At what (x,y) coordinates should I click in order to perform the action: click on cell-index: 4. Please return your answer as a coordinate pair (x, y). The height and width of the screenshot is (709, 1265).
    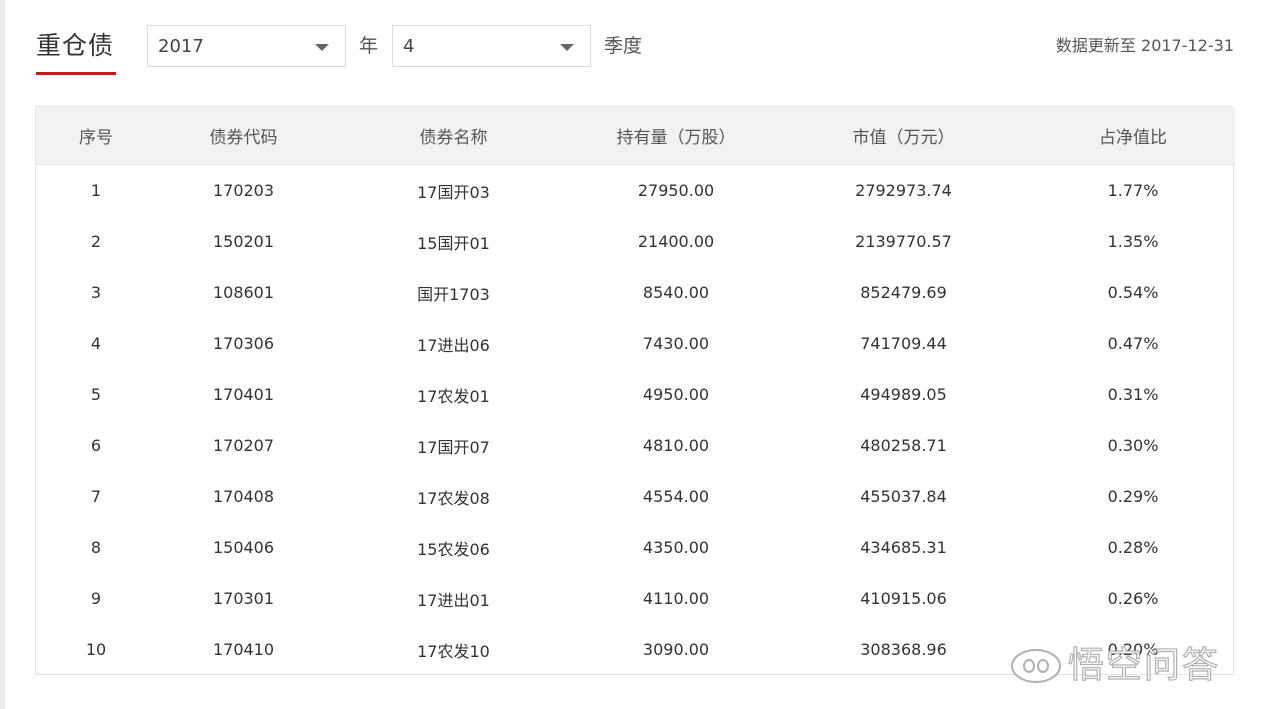
    Looking at the image, I should click on (96, 343).